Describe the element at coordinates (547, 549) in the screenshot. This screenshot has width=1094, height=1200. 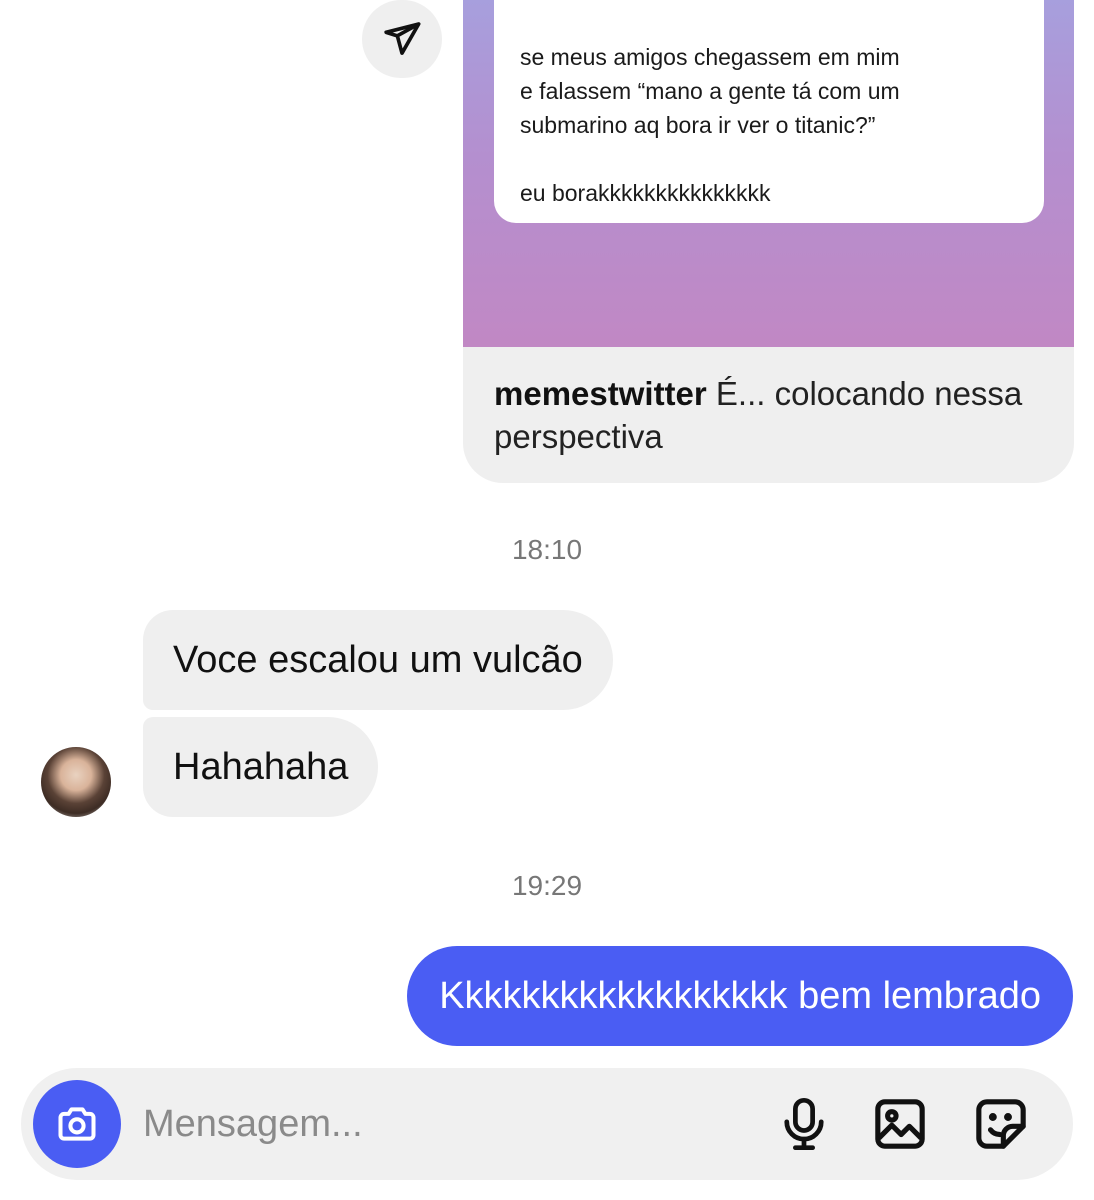
I see `message-timestamp: 18:10` at that location.